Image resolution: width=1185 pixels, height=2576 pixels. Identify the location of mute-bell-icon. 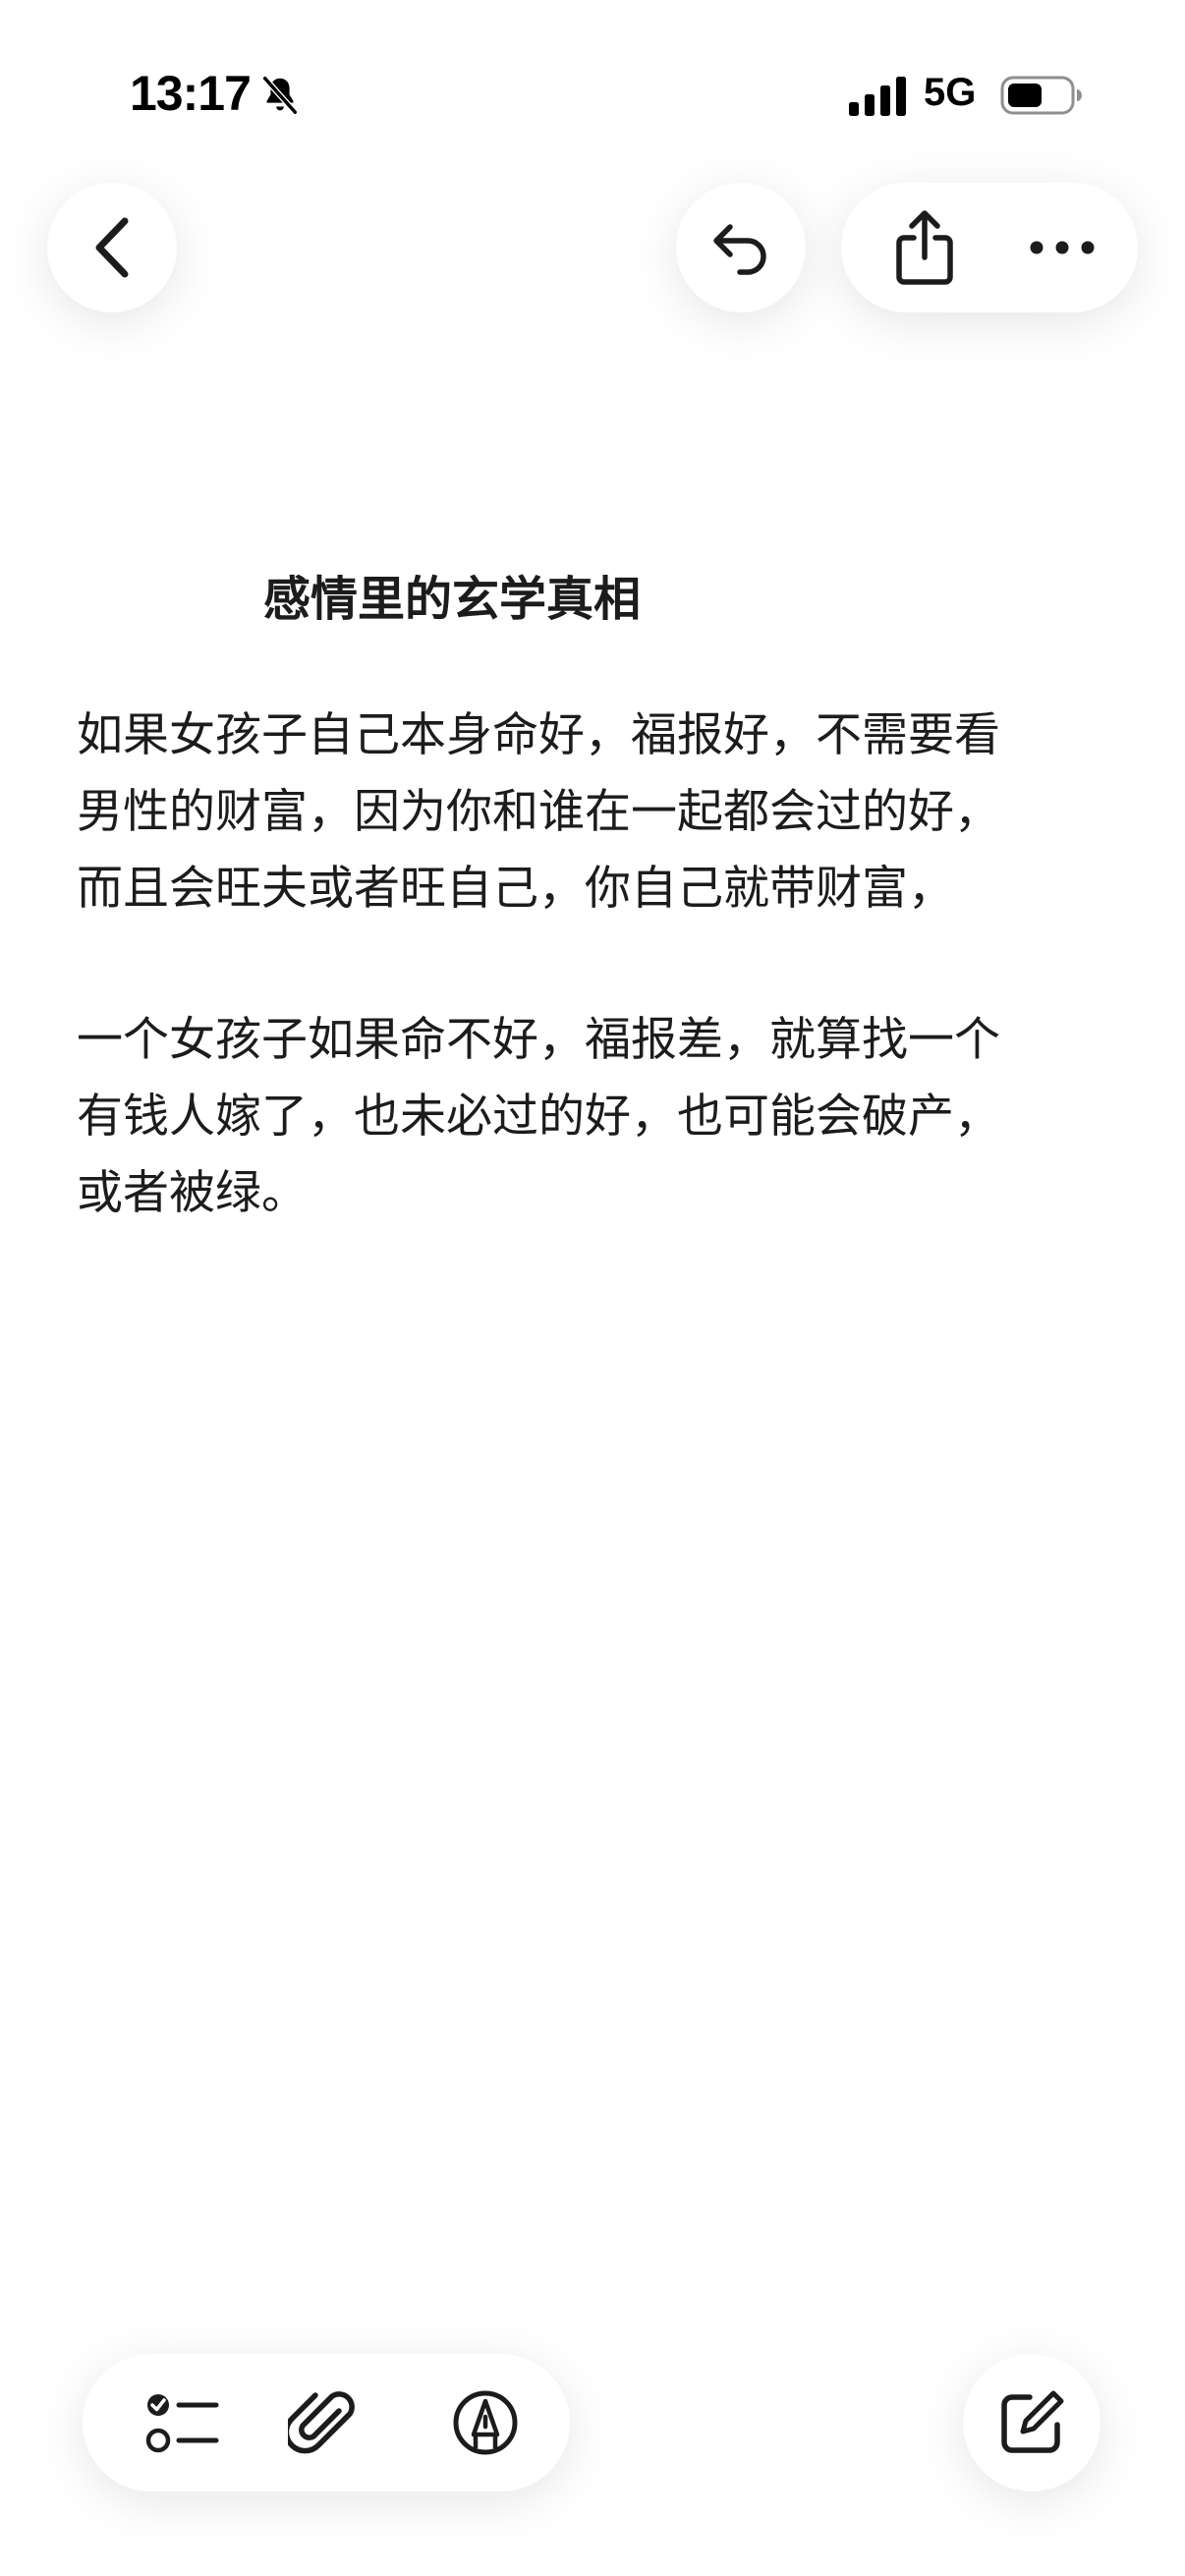
(280, 95).